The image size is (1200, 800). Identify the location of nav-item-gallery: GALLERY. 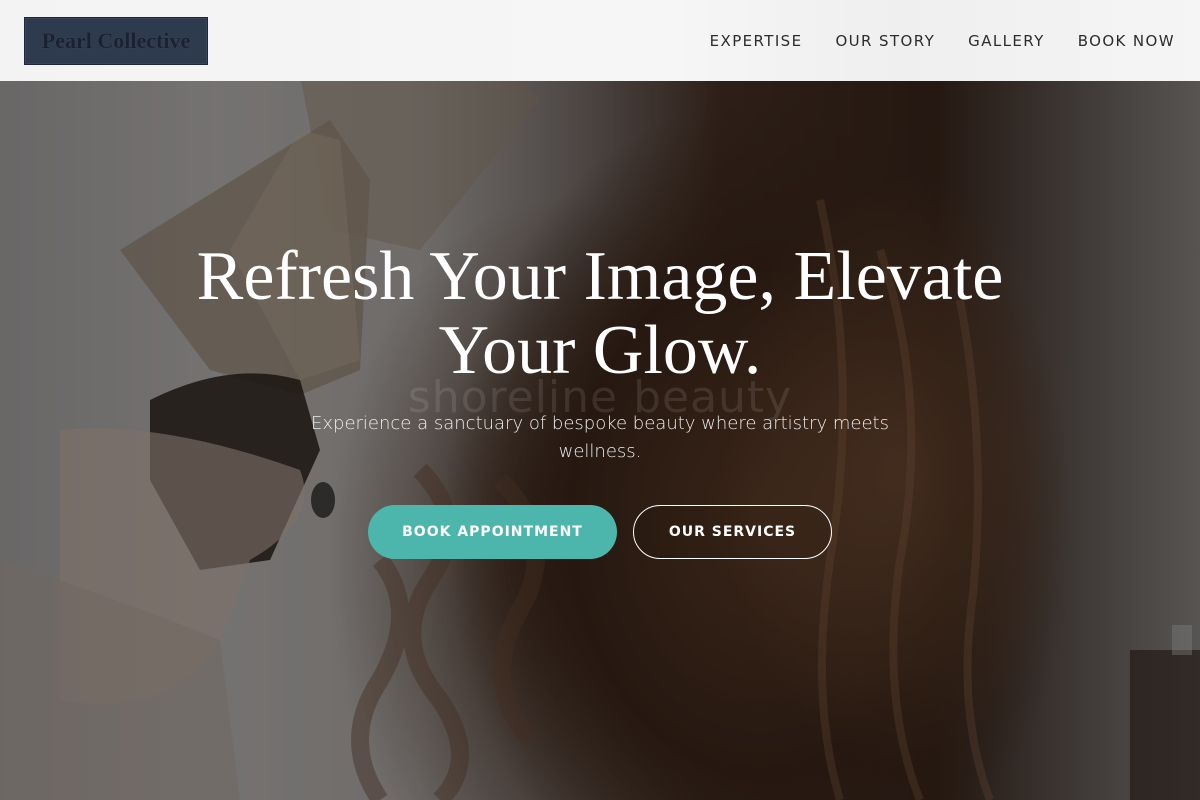
(1006, 41).